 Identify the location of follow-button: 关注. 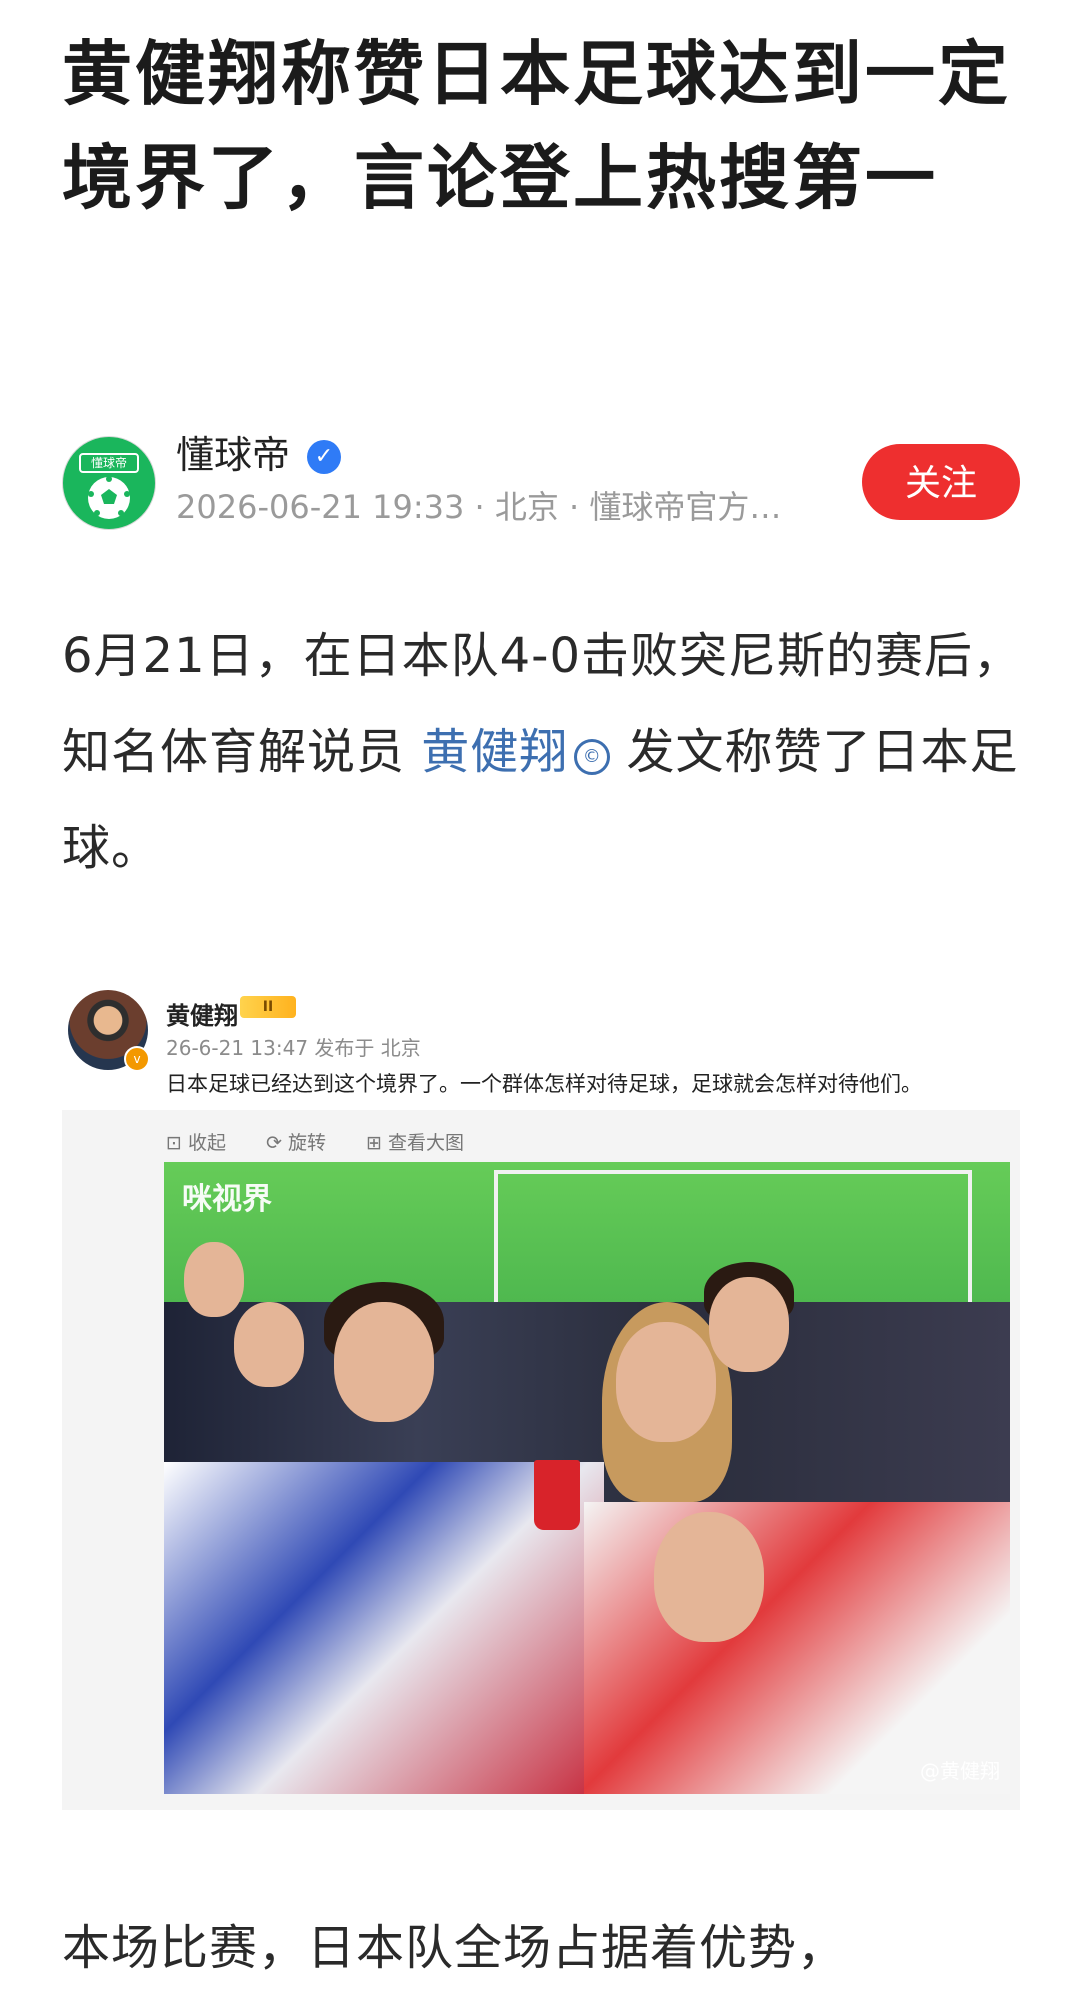
(941, 482).